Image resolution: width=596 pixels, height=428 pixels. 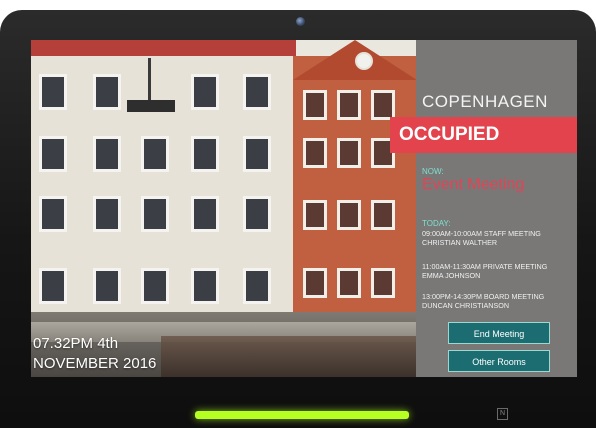 I want to click on end-meeting-button: End Meeting, so click(x=499, y=333).